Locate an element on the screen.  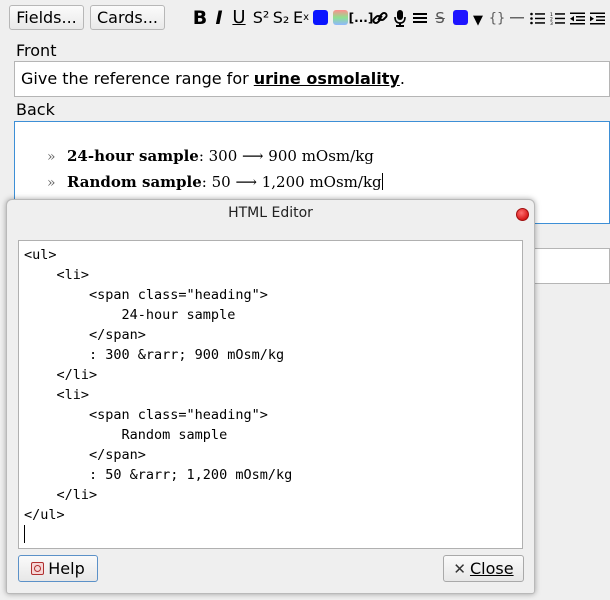
code-line: : 50 &rarr; 1,200 mOsm/kg is located at coordinates (158, 475).